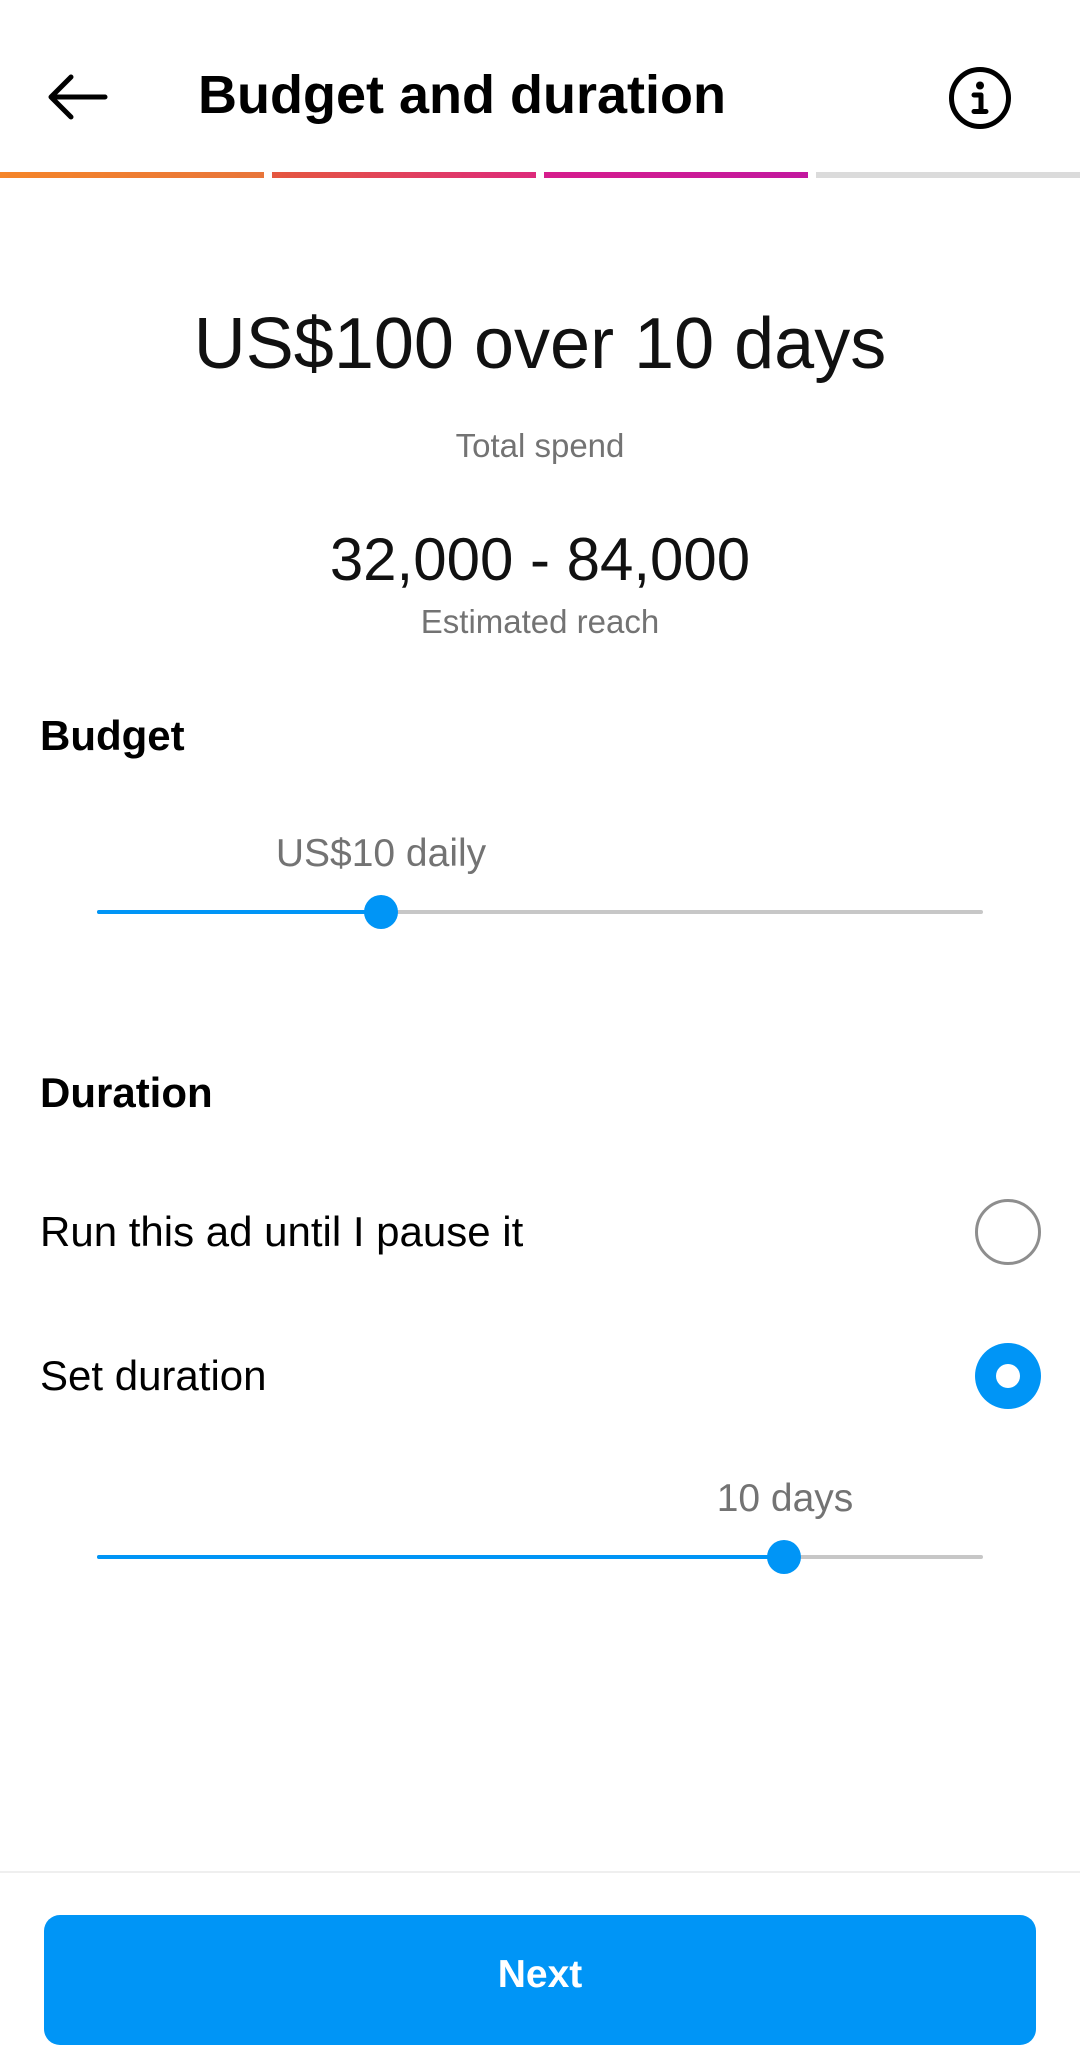 The width and height of the screenshot is (1080, 2045). I want to click on option-run-until-paused: Run this ad until I pause it, so click(540, 1232).